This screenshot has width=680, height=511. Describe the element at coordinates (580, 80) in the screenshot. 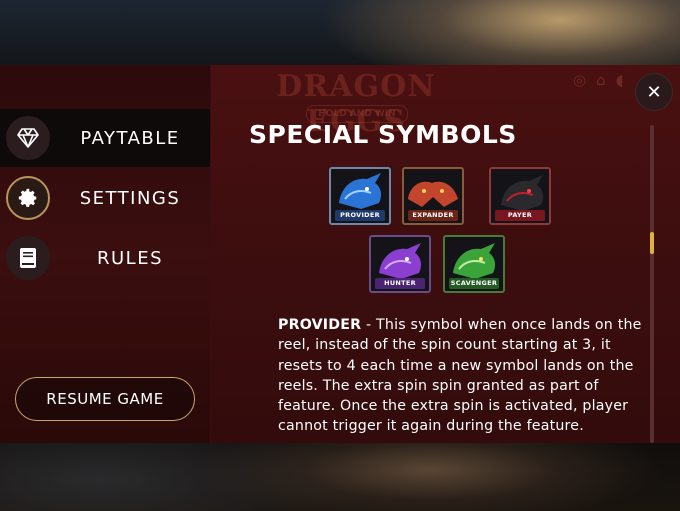

I see `target-icon: ◎` at that location.